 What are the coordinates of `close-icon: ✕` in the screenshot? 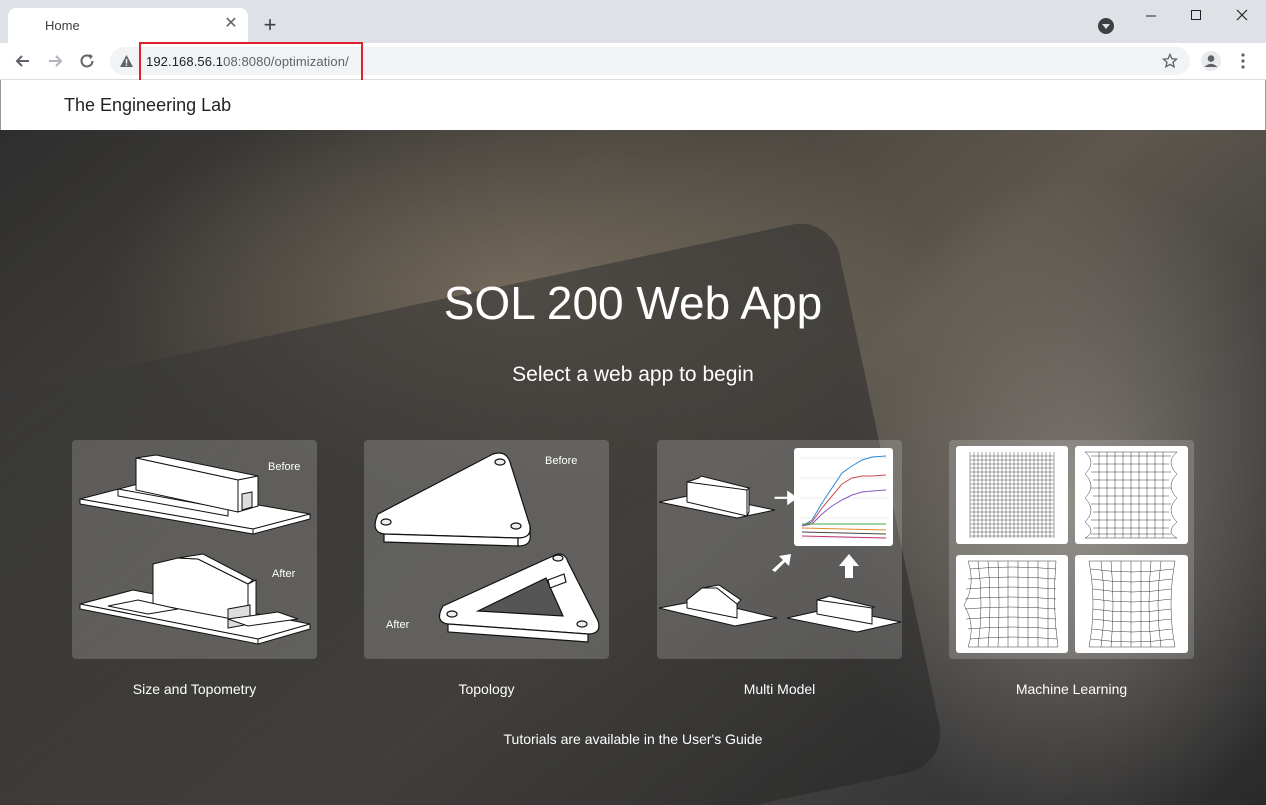 It's located at (231, 24).